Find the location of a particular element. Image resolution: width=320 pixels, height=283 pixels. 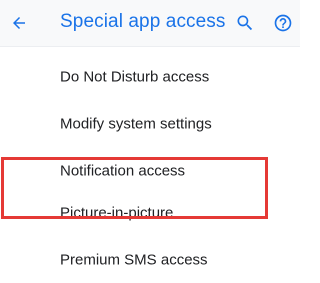

help-button is located at coordinates (283, 23).